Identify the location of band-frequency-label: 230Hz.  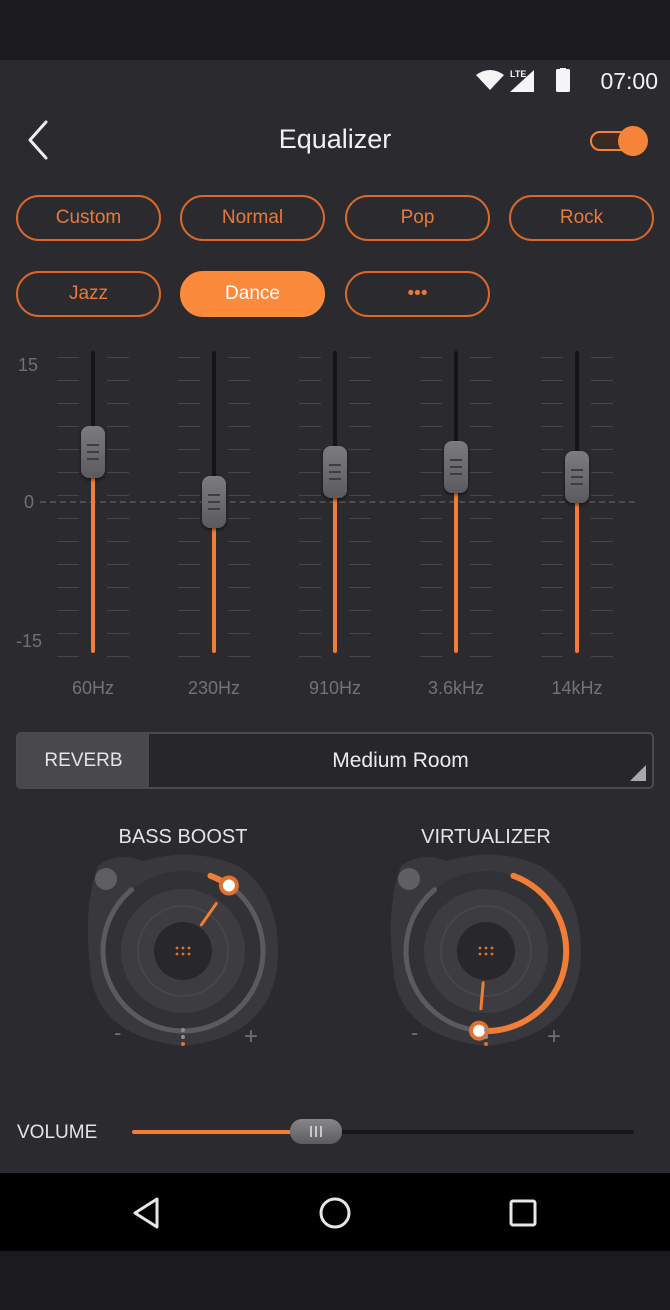
(214, 688).